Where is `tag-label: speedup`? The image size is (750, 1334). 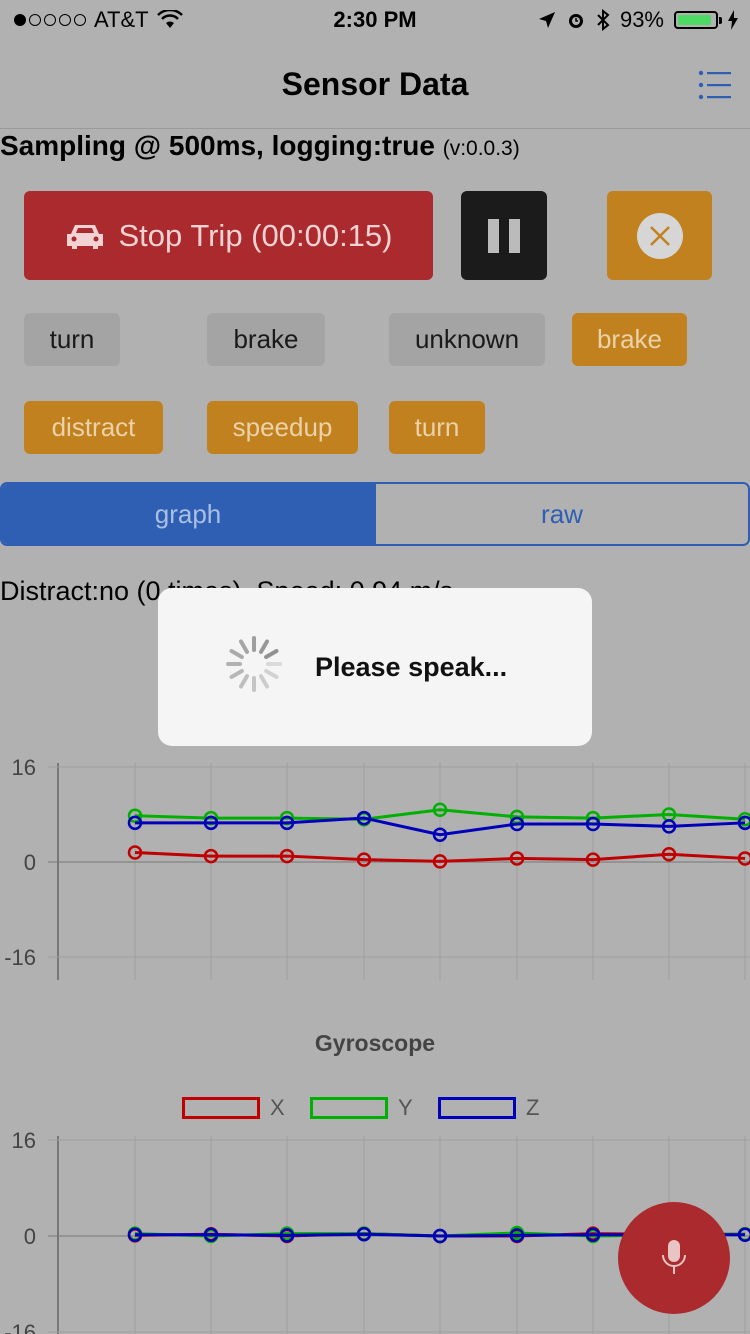 tag-label: speedup is located at coordinates (282, 427).